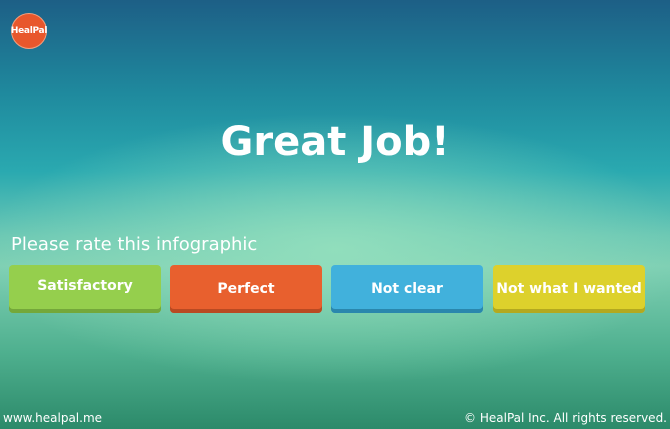 The width and height of the screenshot is (670, 429). I want to click on rating-prompt: Please rate this infographic, so click(134, 244).